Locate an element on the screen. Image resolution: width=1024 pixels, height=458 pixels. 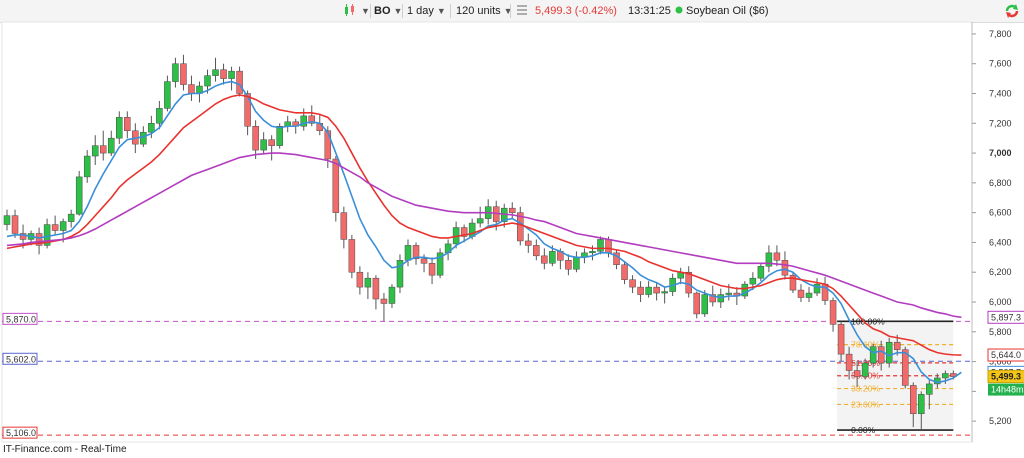
y-tick-label: 6,600 is located at coordinates (1000, 213).